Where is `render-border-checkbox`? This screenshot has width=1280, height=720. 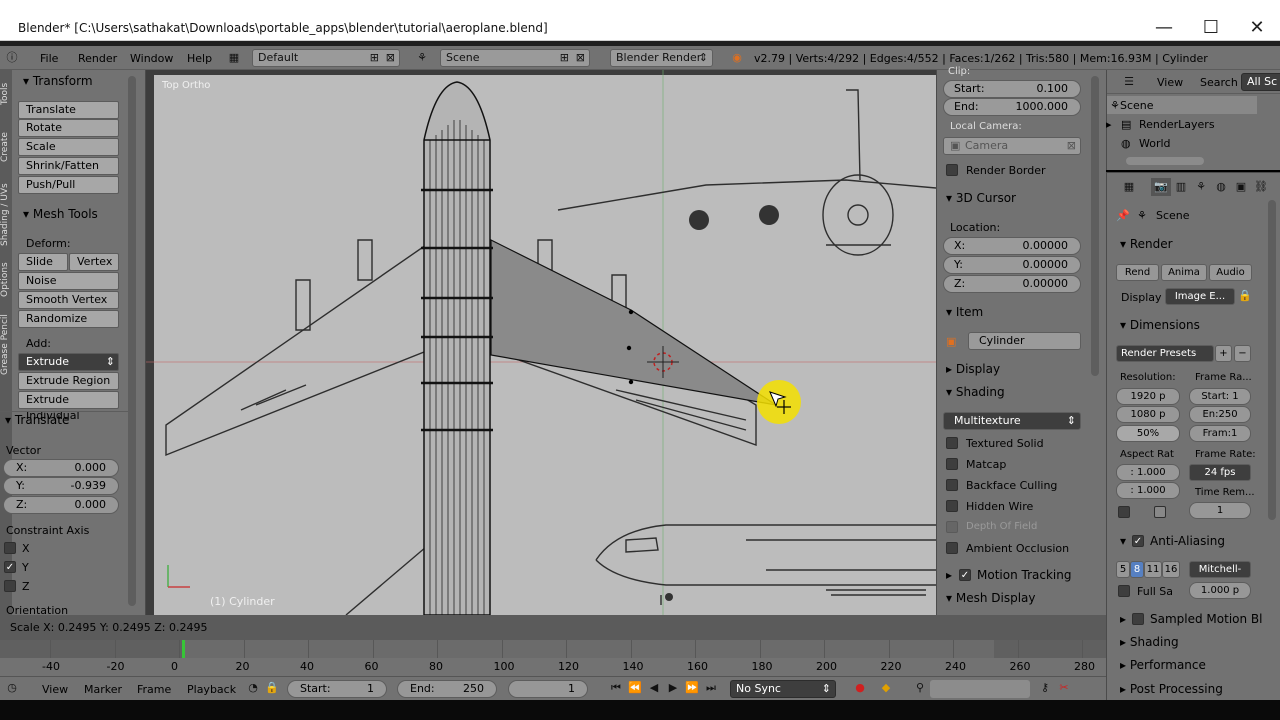 render-border-checkbox is located at coordinates (952, 170).